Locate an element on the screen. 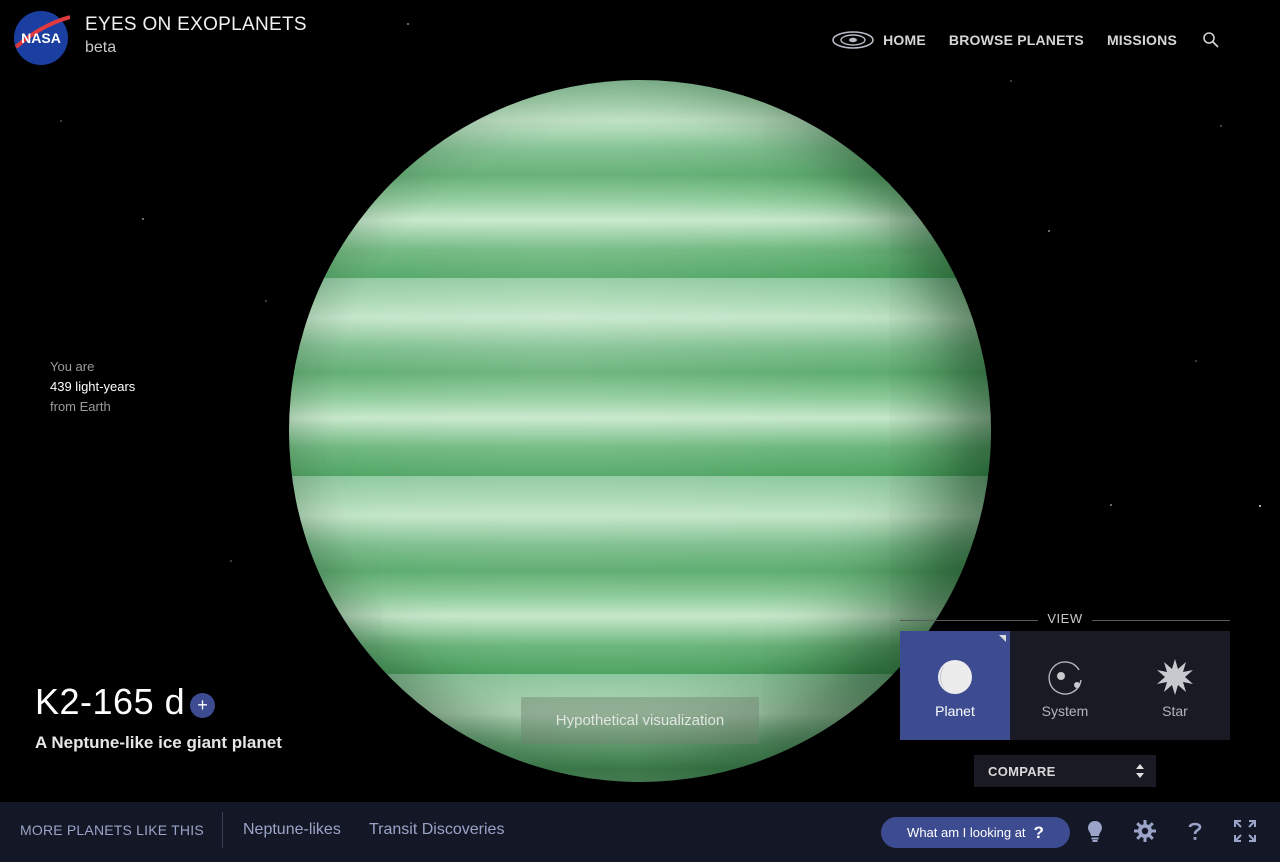  view-divider-right is located at coordinates (1161, 620).